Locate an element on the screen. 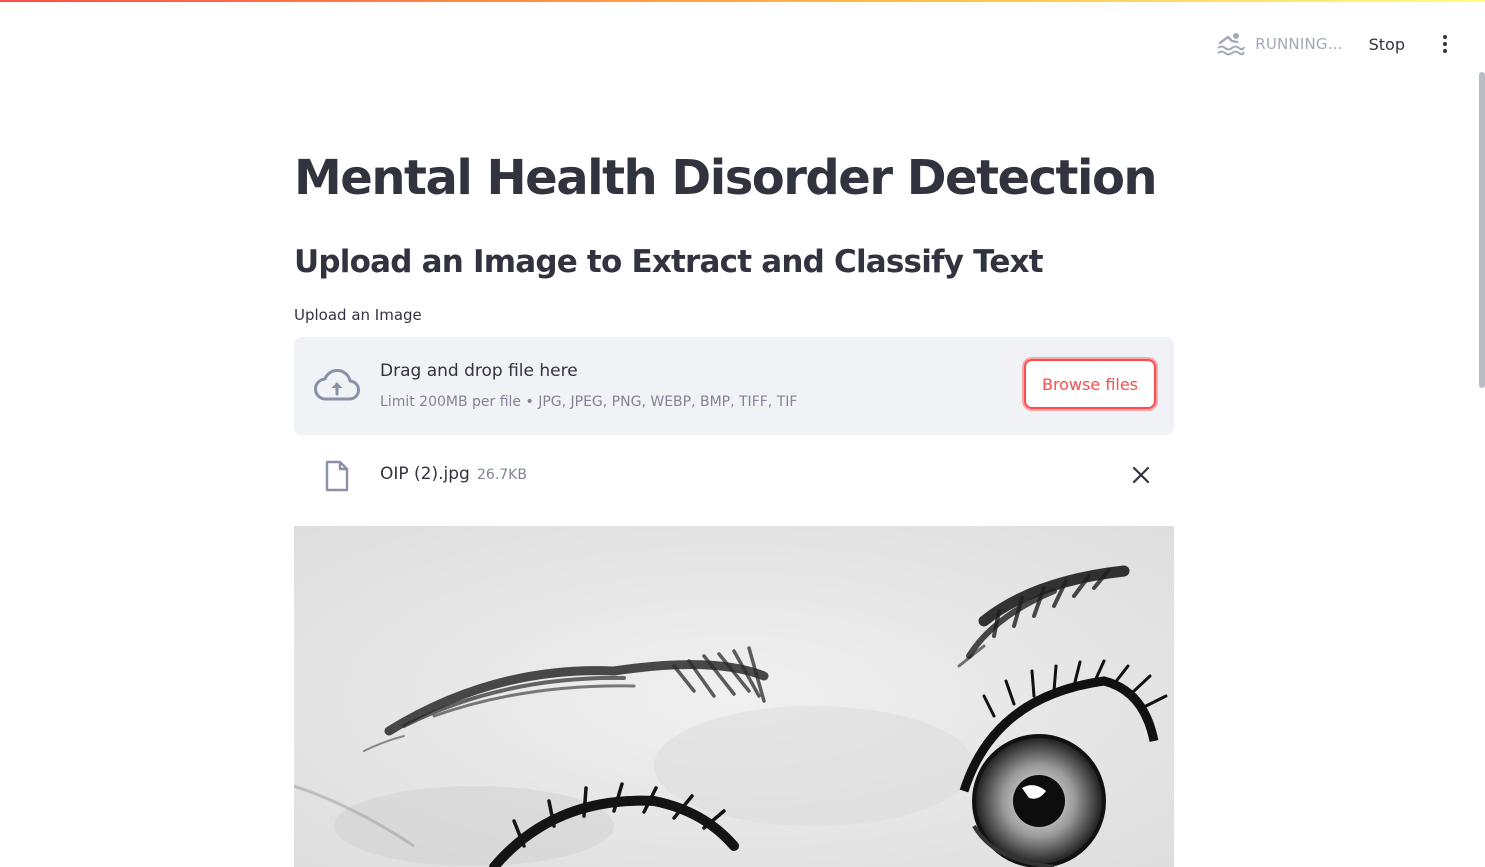 Image resolution: width=1485 pixels, height=867 pixels. dropzone-instructions: Drag and drop file here is located at coordinates (479, 371).